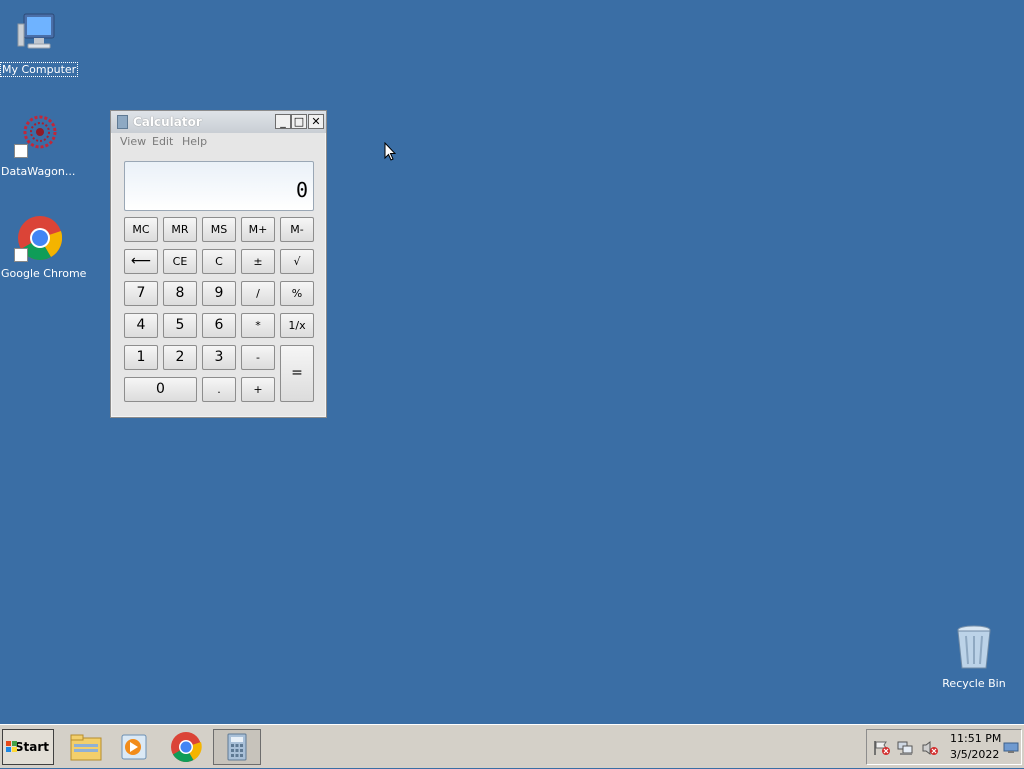 Image resolution: width=1024 pixels, height=769 pixels. What do you see at coordinates (299, 121) in the screenshot?
I see `maximize-button: □` at bounding box center [299, 121].